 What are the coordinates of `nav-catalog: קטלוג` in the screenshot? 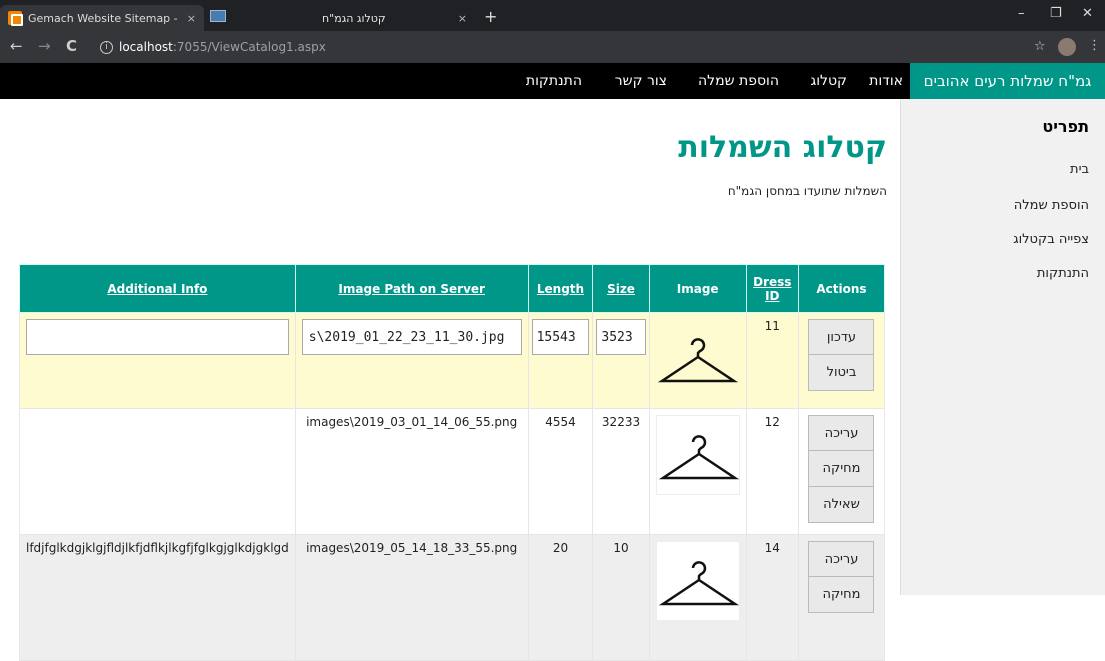 It's located at (828, 81).